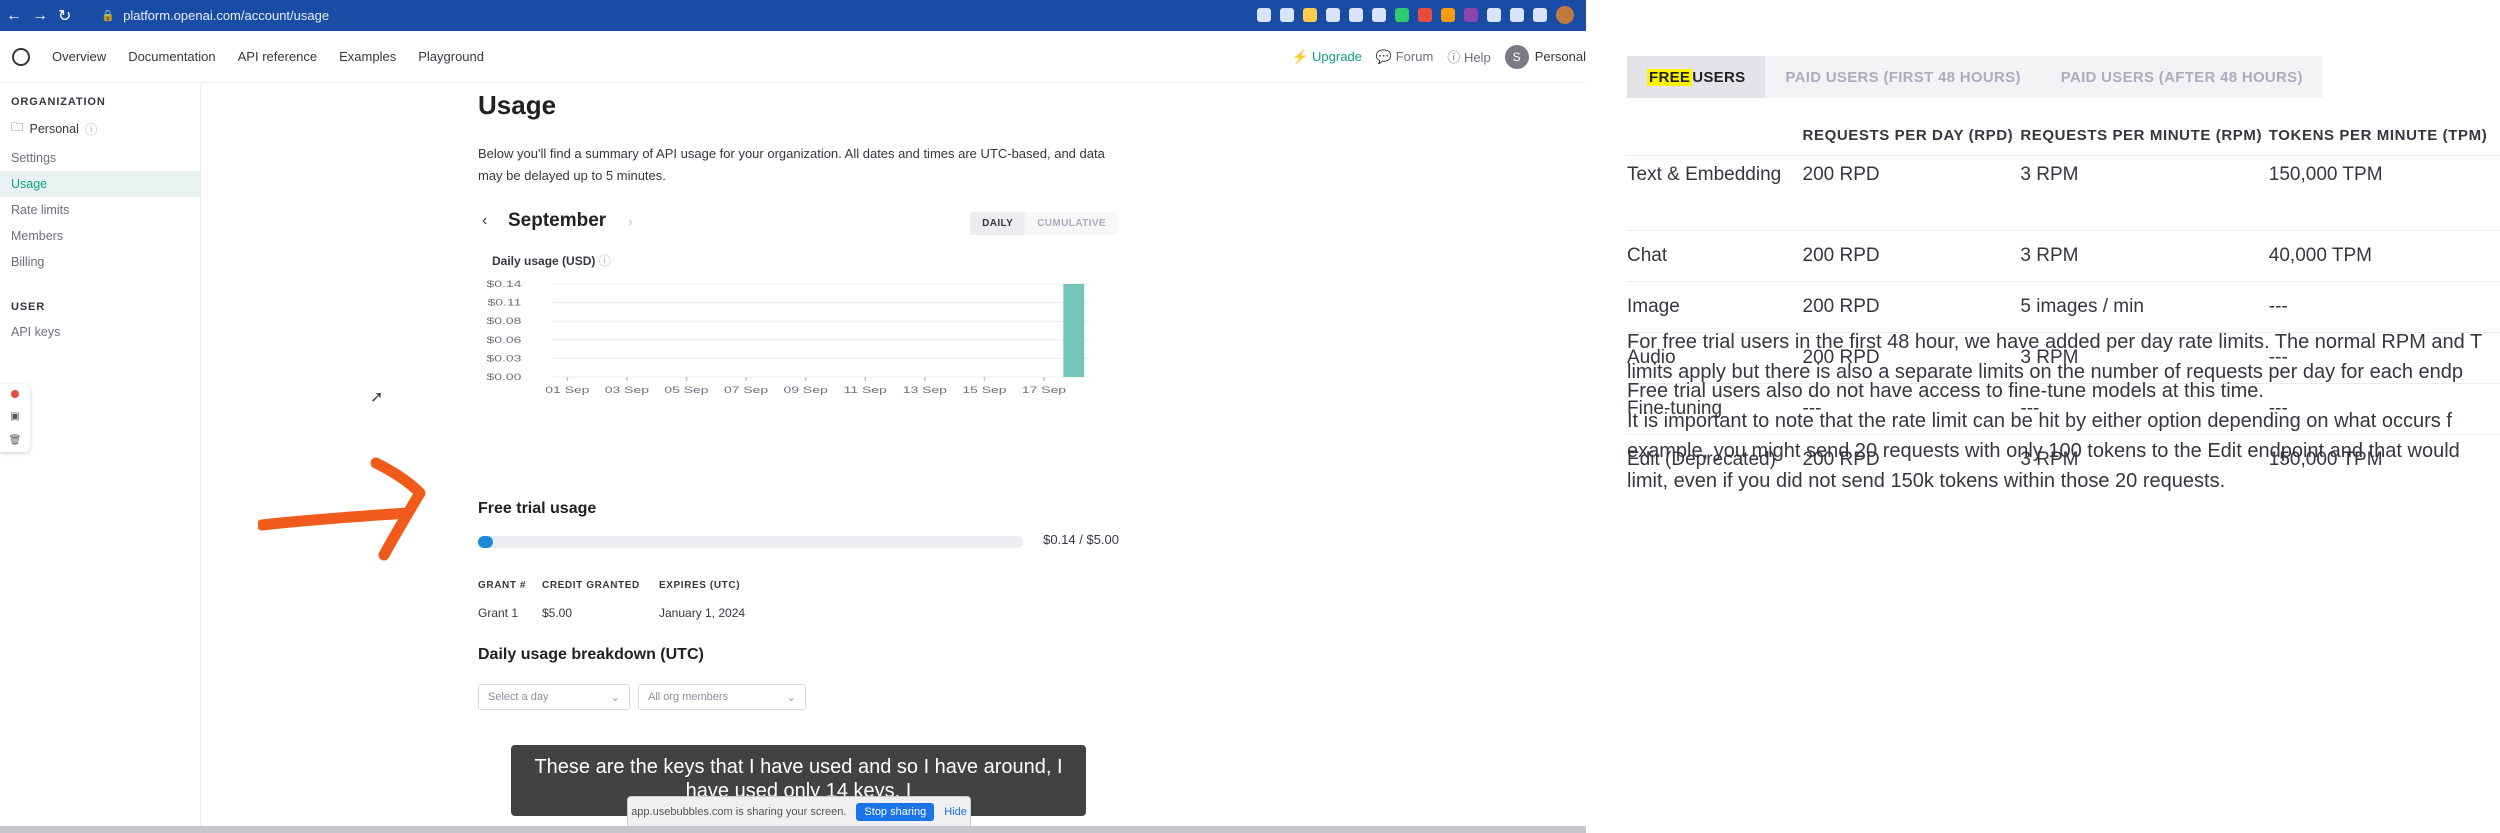 The image size is (2500, 833). What do you see at coordinates (108, 16) in the screenshot?
I see `lock-icon: 🔒` at bounding box center [108, 16].